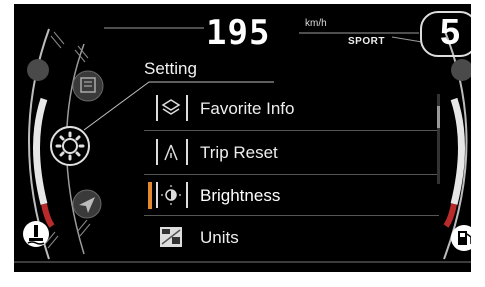 This screenshot has width=485, height=287. Describe the element at coordinates (171, 237) in the screenshot. I see `units-icon` at that location.